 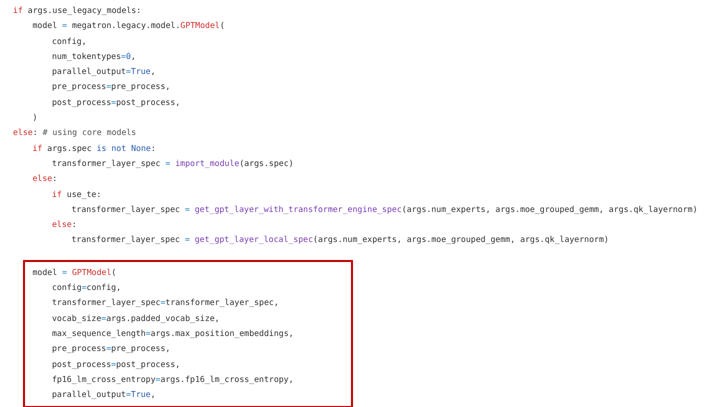 What do you see at coordinates (87, 287) in the screenshot?
I see `code-line: config=config,` at bounding box center [87, 287].